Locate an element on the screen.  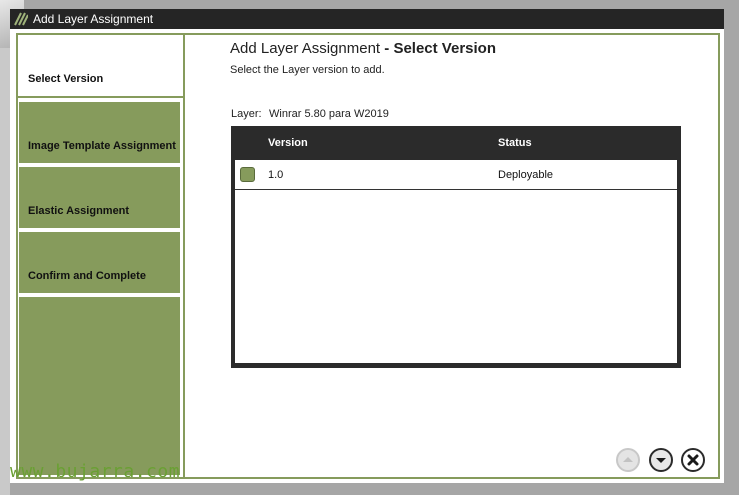
close-button is located at coordinates (693, 460).